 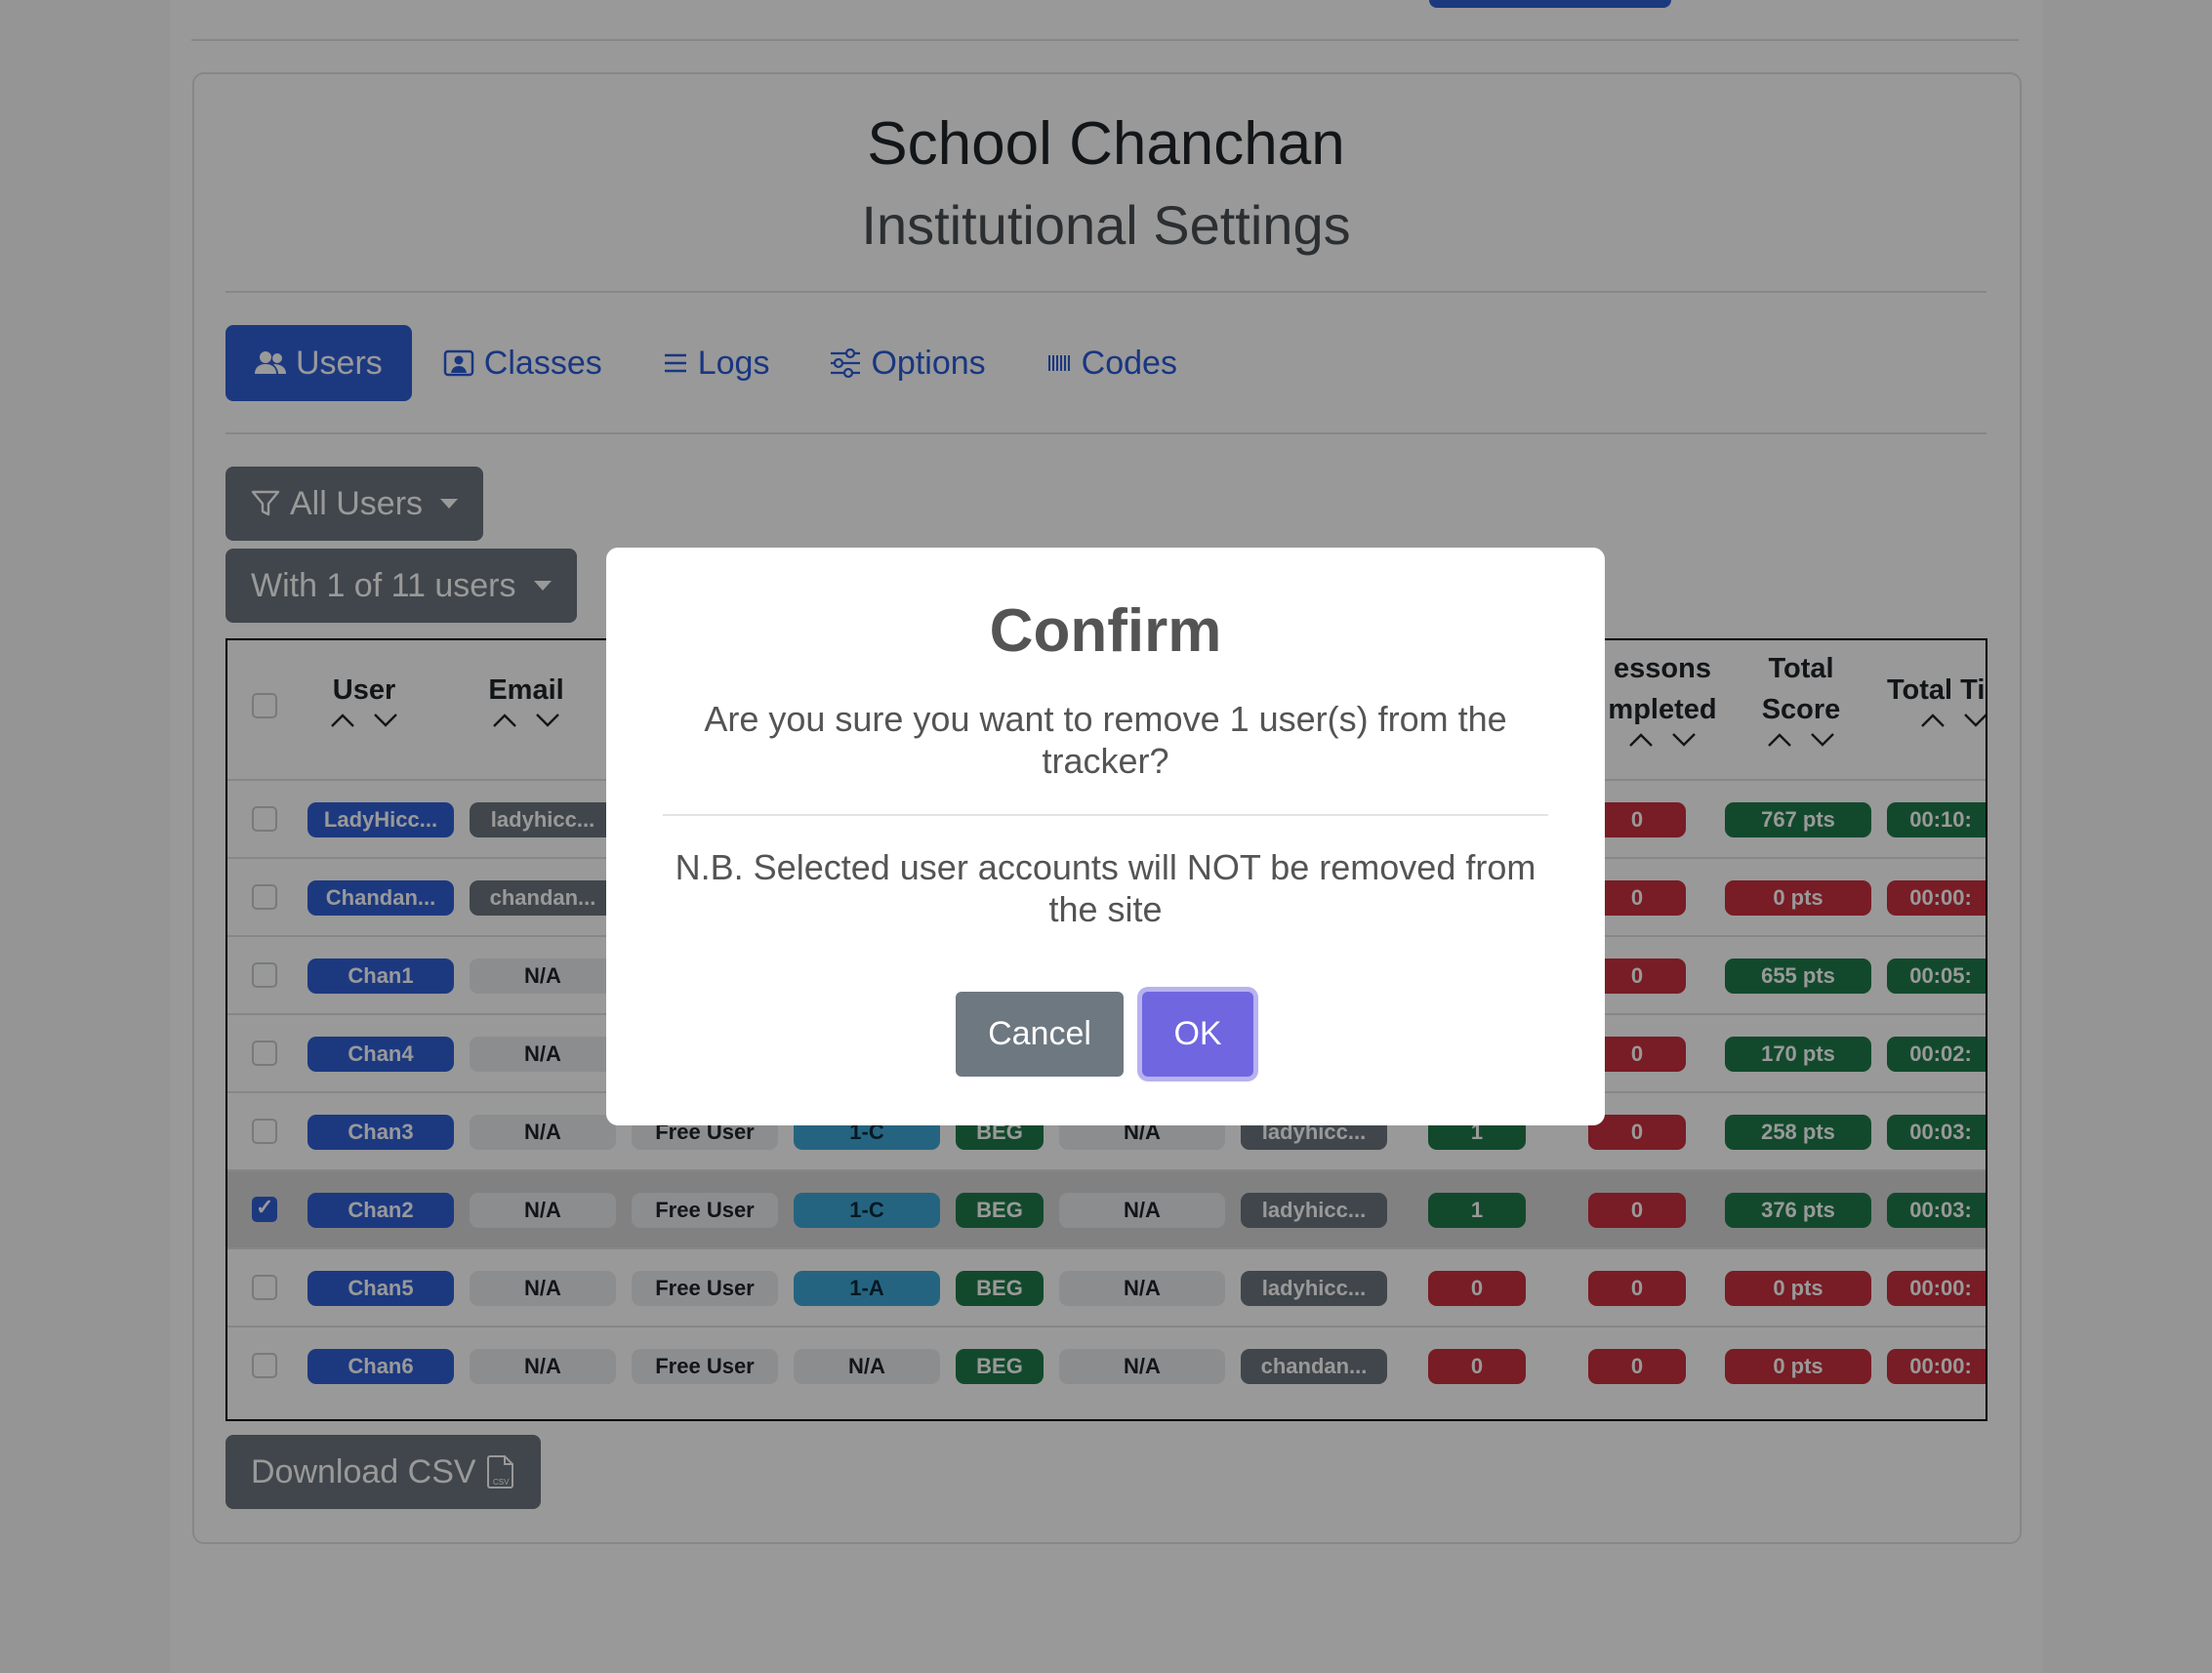 I want to click on ok-button: OK, so click(x=1197, y=1034).